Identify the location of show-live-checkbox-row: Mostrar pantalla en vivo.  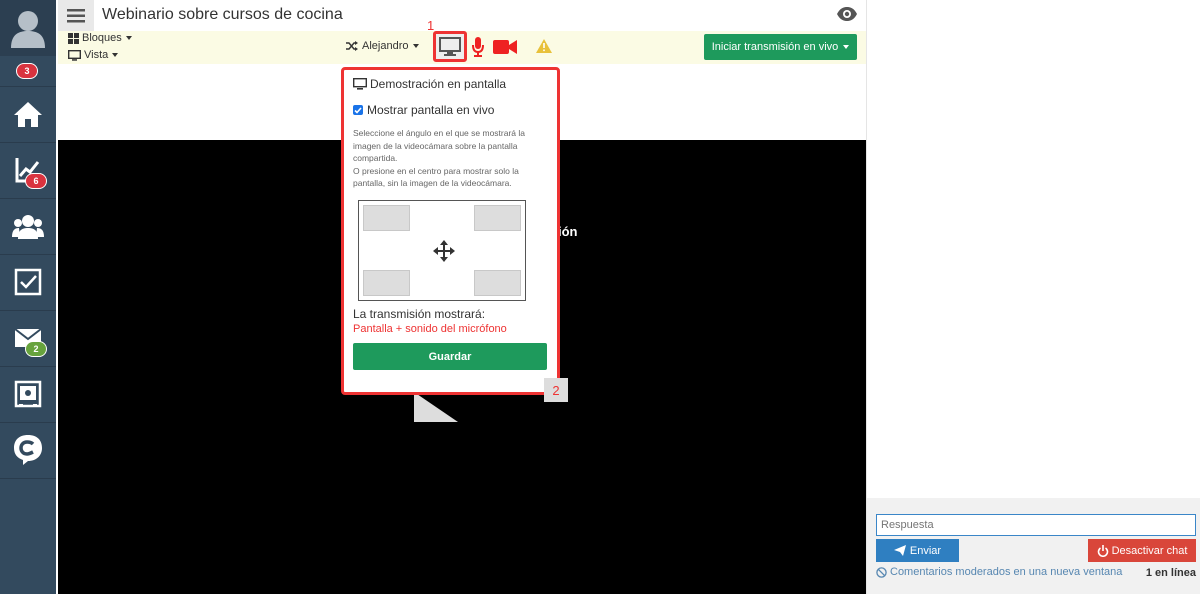
(450, 110).